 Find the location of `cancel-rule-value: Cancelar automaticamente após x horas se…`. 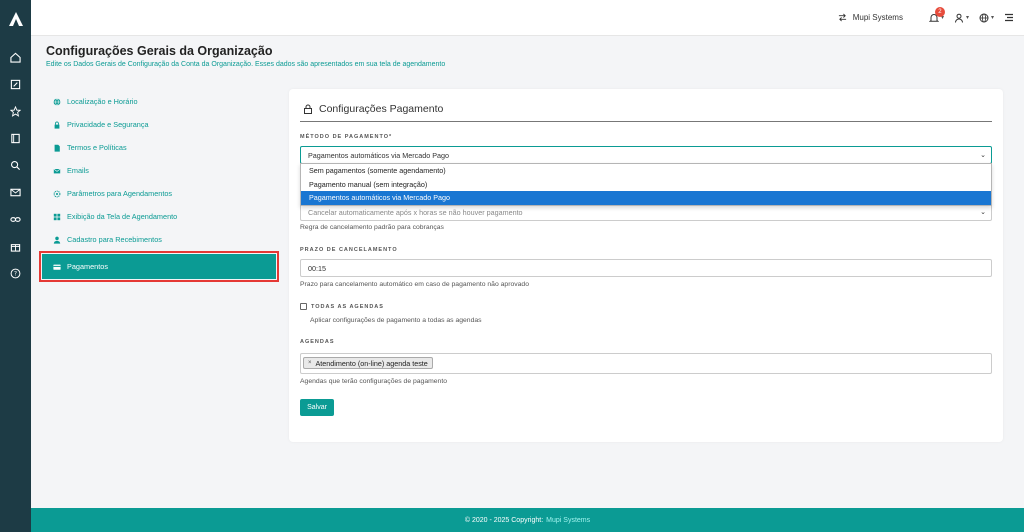

cancel-rule-value: Cancelar automaticamente após x horas se… is located at coordinates (415, 212).